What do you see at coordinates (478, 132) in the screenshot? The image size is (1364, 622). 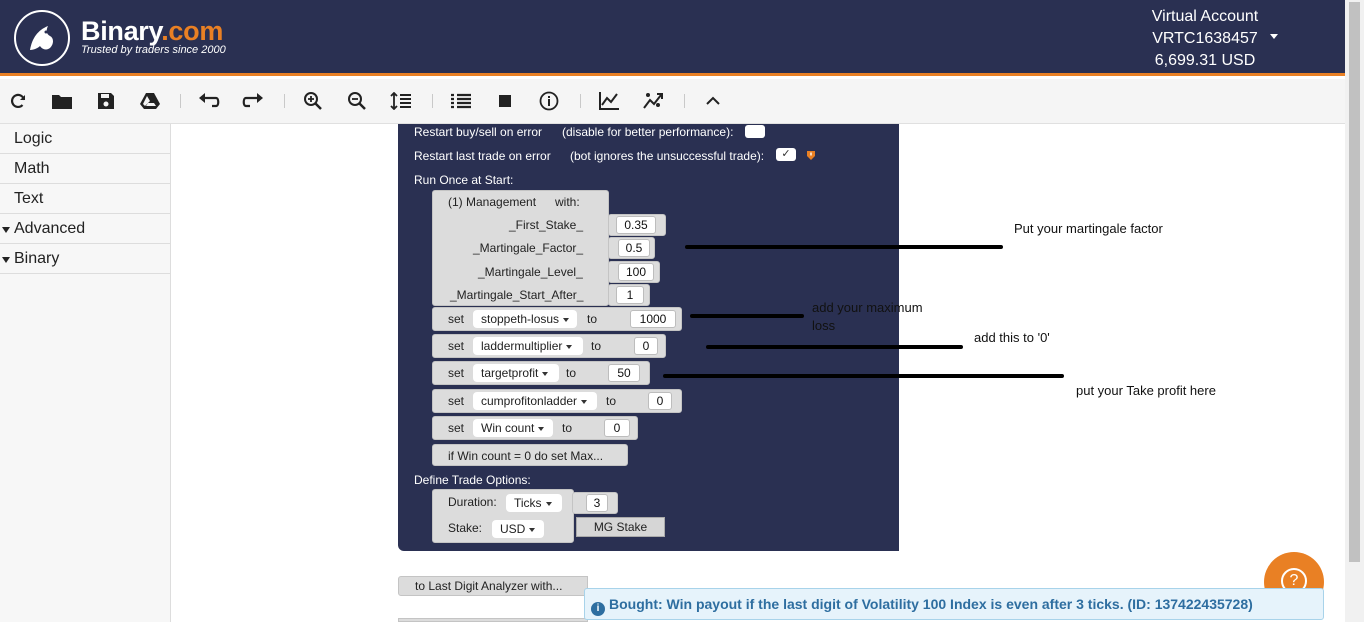 I see `restart-error-label: Restart buy/sell on error` at bounding box center [478, 132].